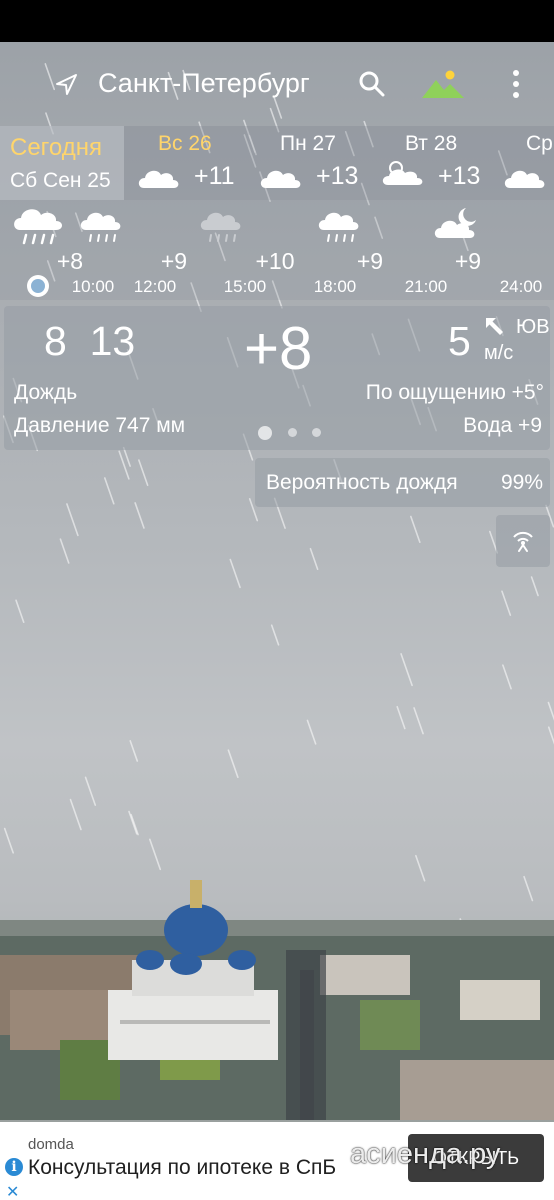 Image resolution: width=554 pixels, height=1200 pixels. What do you see at coordinates (214, 176) in the screenshot?
I see `day-temp: +11` at bounding box center [214, 176].